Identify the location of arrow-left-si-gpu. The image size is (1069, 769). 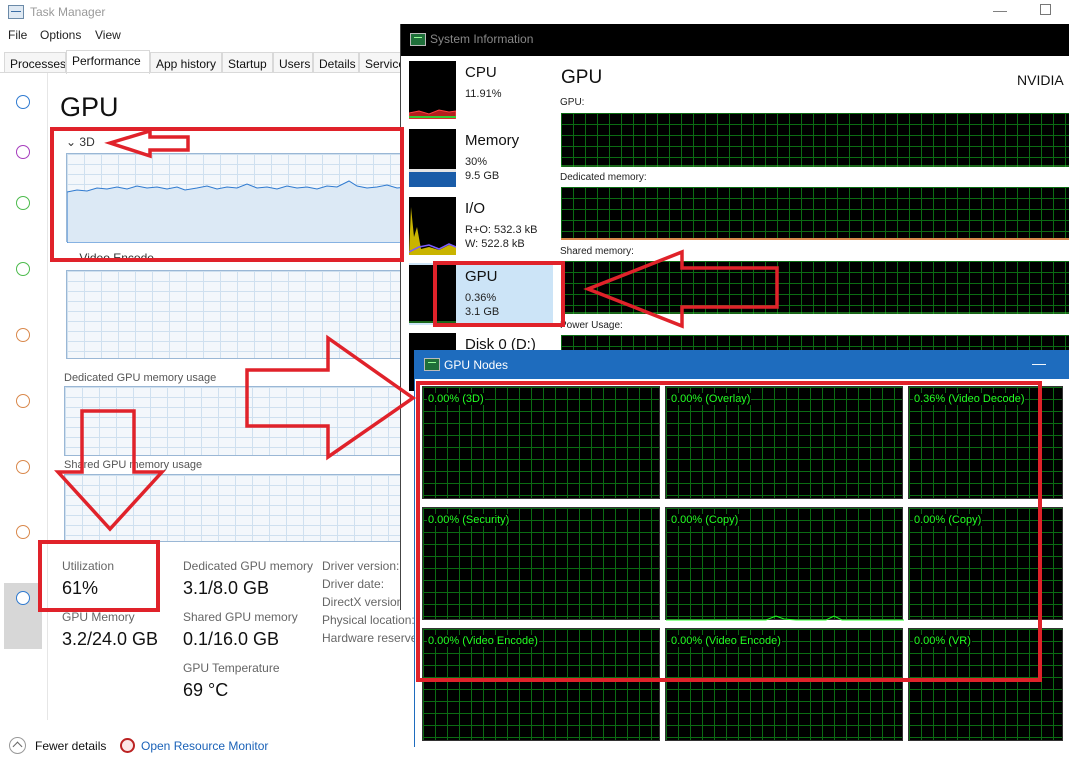
(681, 289).